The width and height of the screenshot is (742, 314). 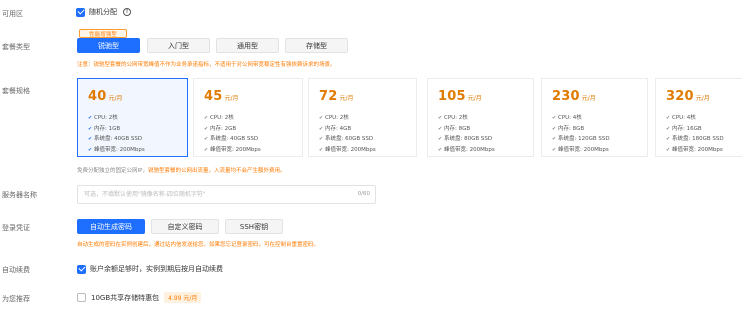 I want to click on server-name-field: 0/60, so click(x=226, y=194).